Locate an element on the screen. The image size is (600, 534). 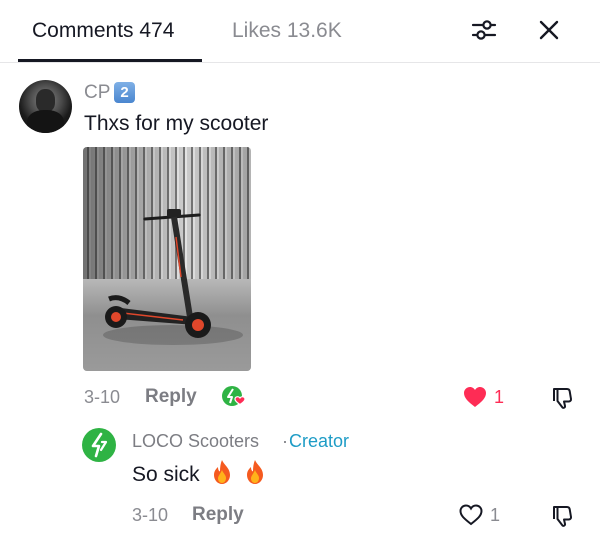
comments-header: Comments 474 Likes 13.6K is located at coordinates (300, 31).